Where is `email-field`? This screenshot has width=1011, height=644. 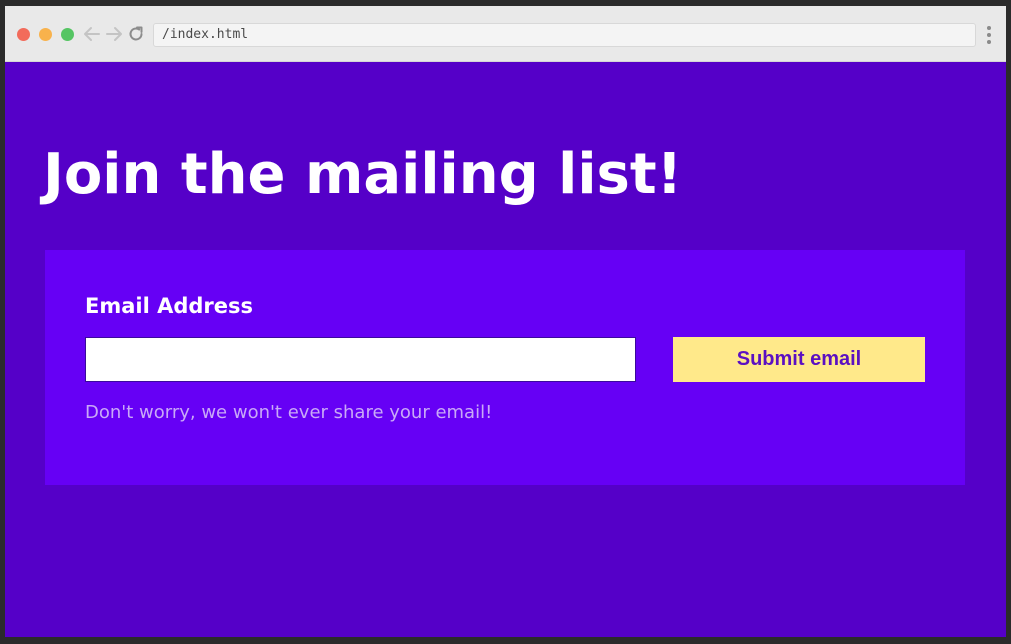
email-field is located at coordinates (360, 359).